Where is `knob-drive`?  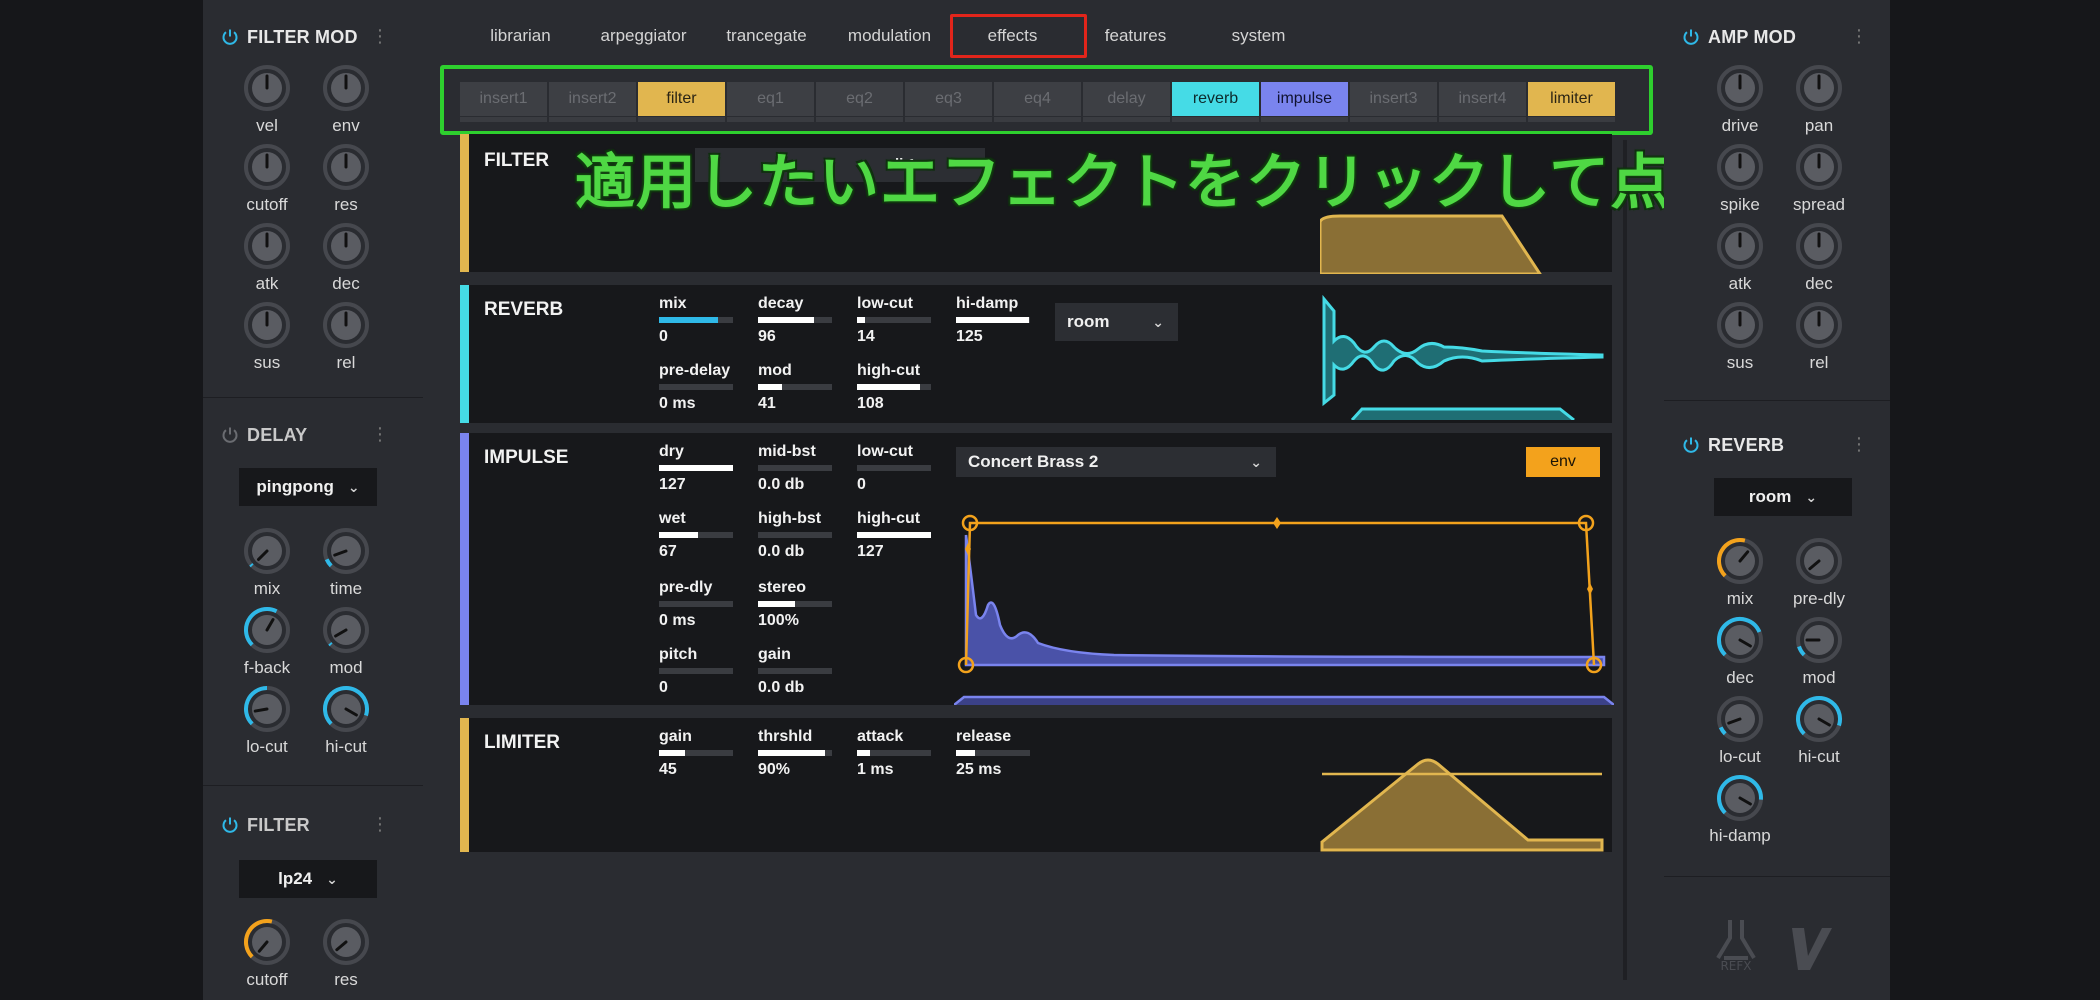 knob-drive is located at coordinates (1740, 88).